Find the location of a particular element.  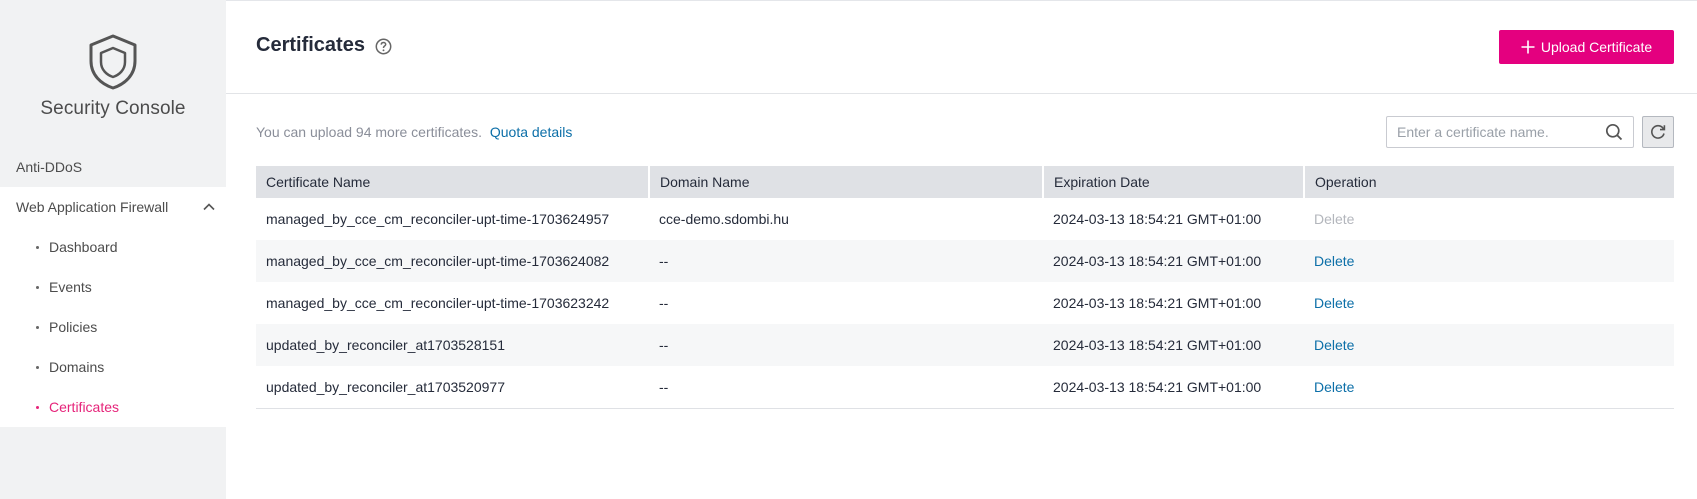

column-header-certificate-name: Certificate Name is located at coordinates (453, 182).